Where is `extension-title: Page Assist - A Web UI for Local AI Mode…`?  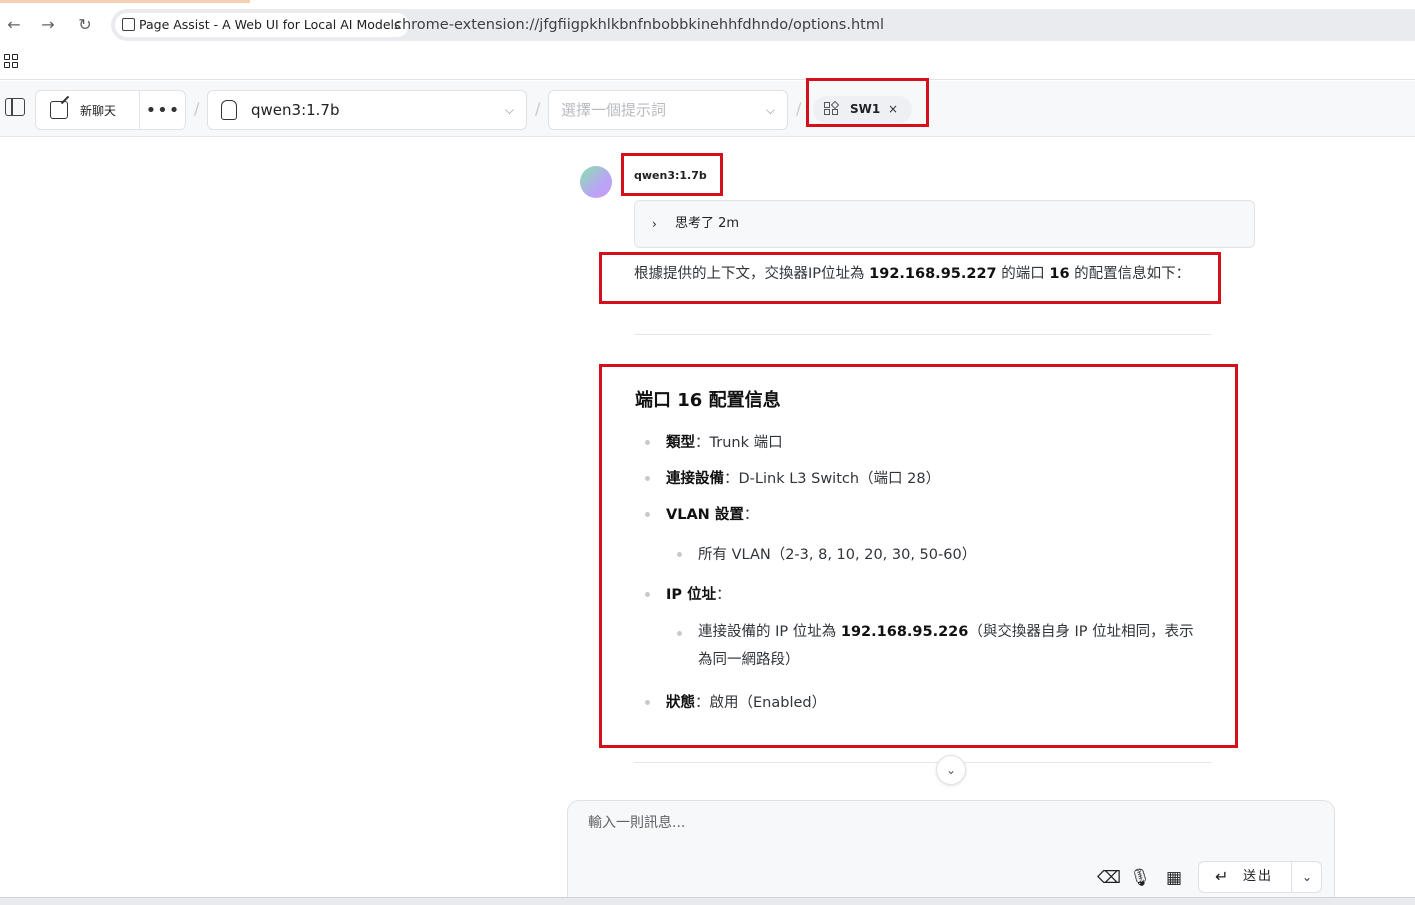 extension-title: Page Assist - A Web UI for Local AI Mode… is located at coordinates (270, 24).